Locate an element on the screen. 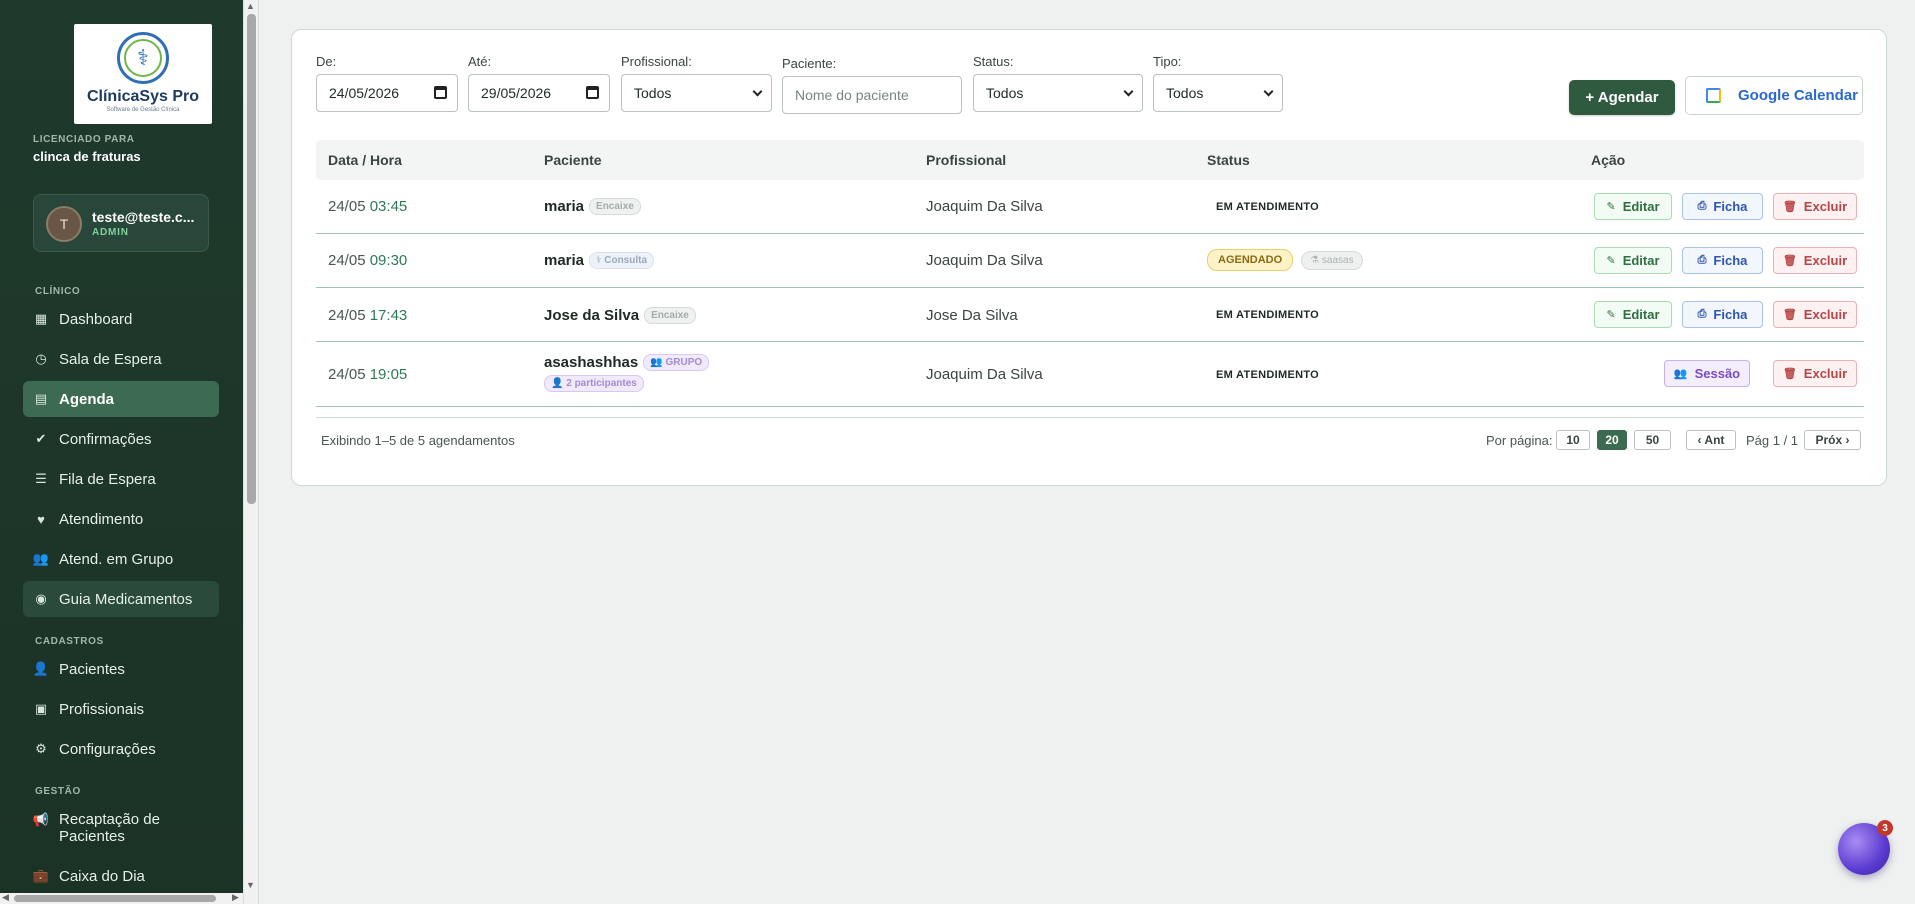  sidebar-item-label: Caixa do Dia is located at coordinates (102, 876).